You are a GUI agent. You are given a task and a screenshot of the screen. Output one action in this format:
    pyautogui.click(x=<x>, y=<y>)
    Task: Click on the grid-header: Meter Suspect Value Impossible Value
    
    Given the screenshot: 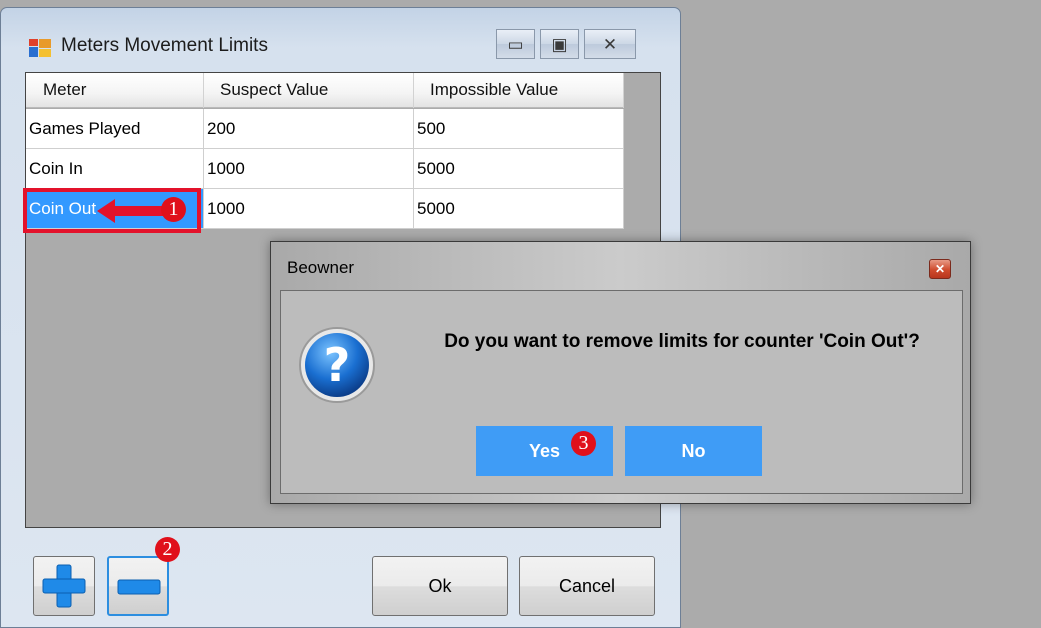 What is the action you would take?
    pyautogui.click(x=325, y=90)
    